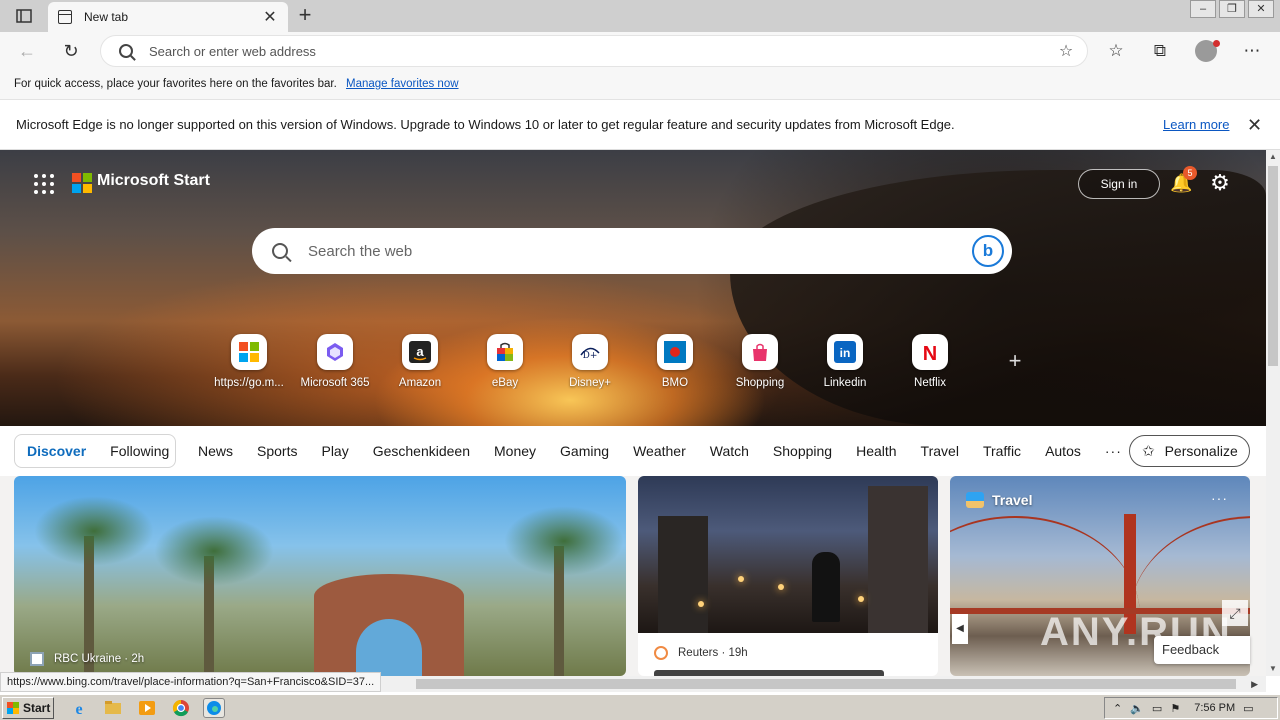  What do you see at coordinates (1273, 157) in the screenshot?
I see `scroll-up-icon: ▲` at bounding box center [1273, 157].